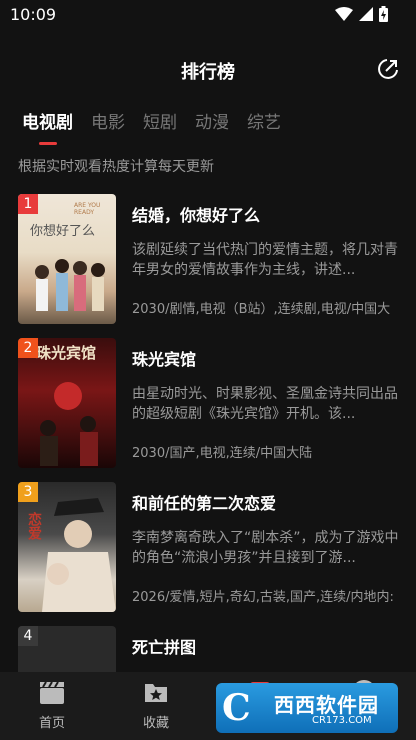  Describe the element at coordinates (28, 492) in the screenshot. I see `rank-badge: 3` at that location.